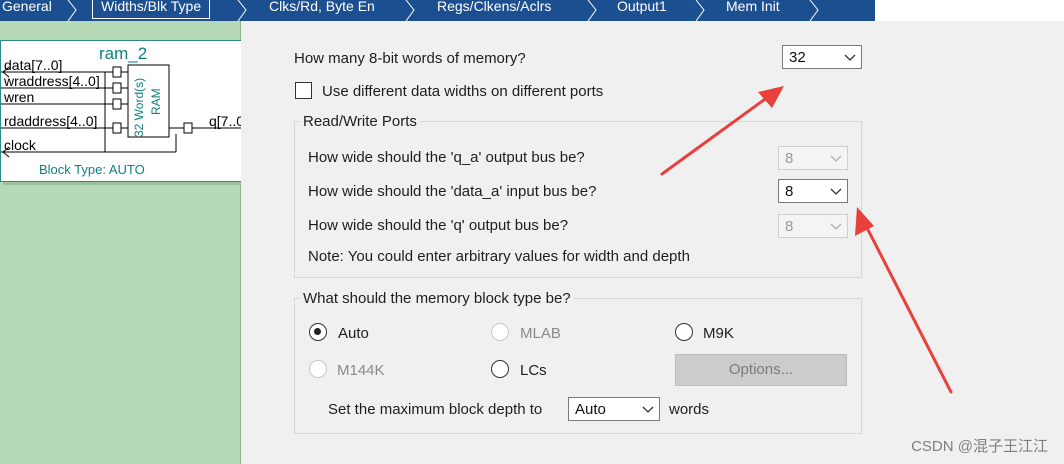 The height and width of the screenshot is (464, 1064). Describe the element at coordinates (979, 446) in the screenshot. I see `csdn-watermark: CSDN @混子王江江` at that location.